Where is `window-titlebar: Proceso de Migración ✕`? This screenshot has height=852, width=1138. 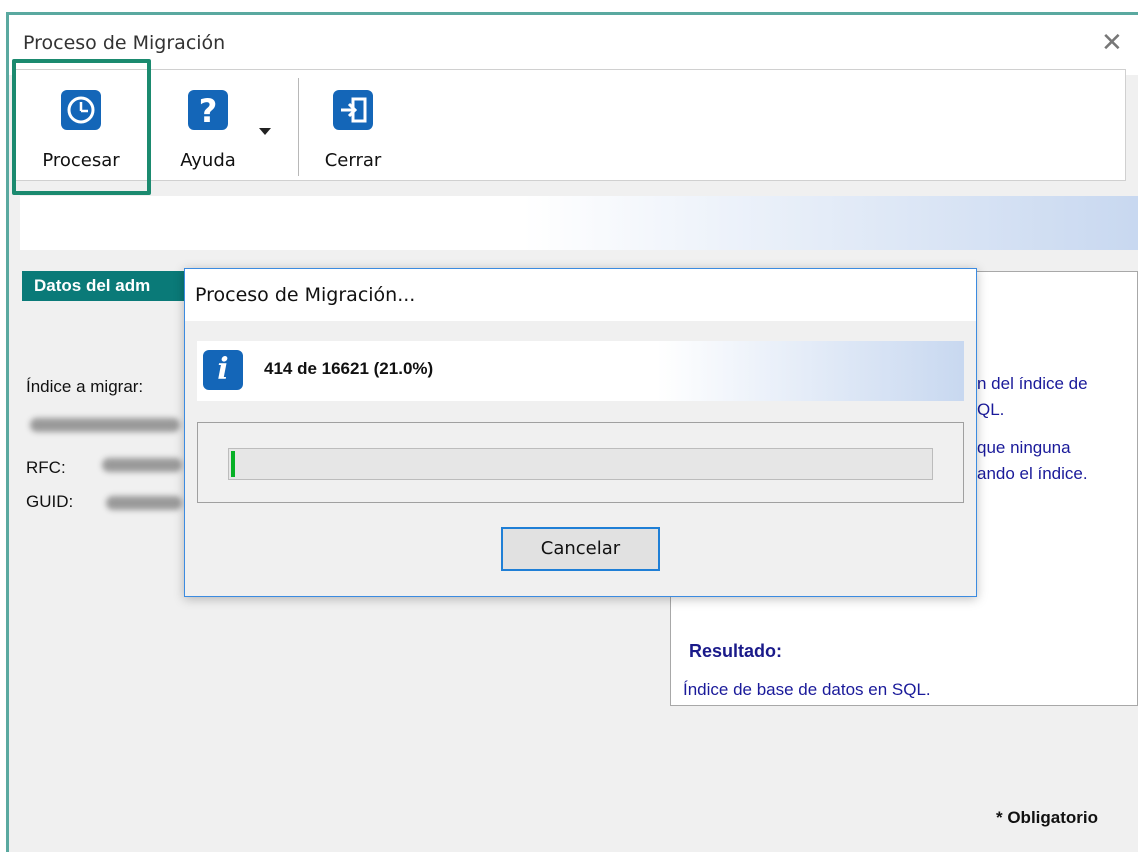 window-titlebar: Proceso de Migración ✕ is located at coordinates (573, 45).